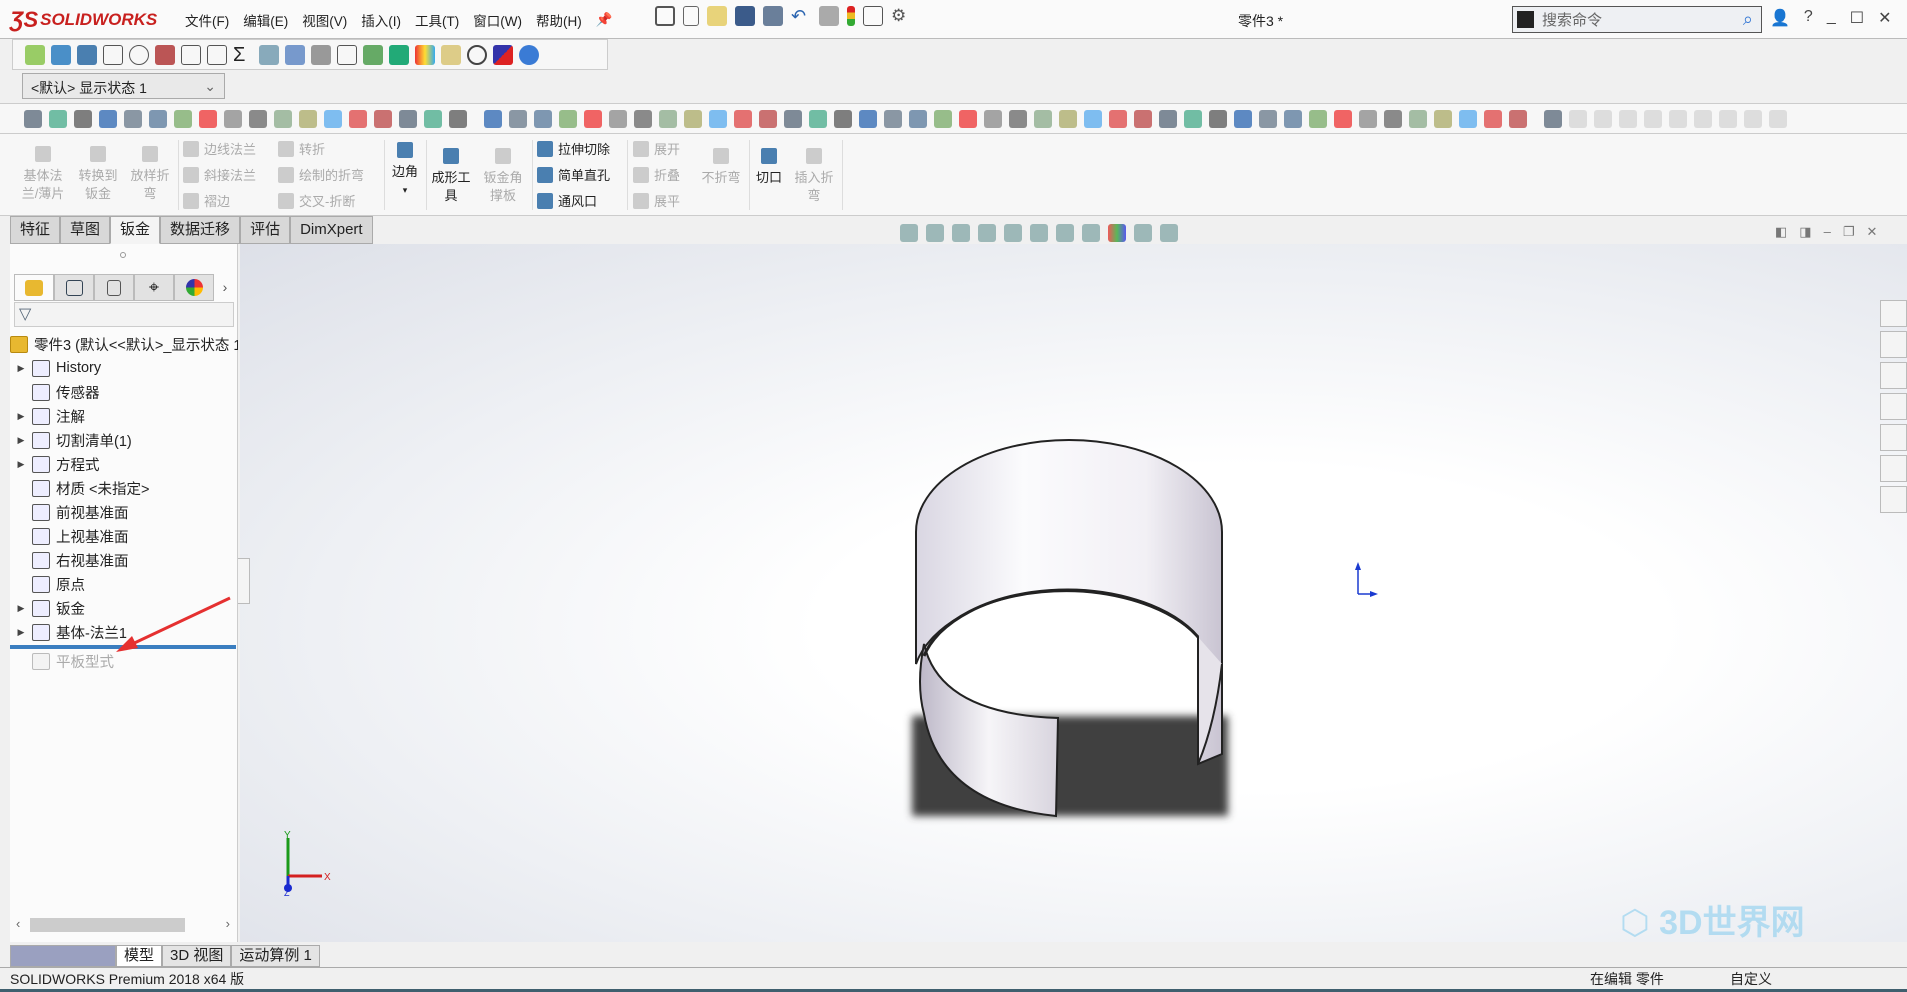 The width and height of the screenshot is (1907, 992). Describe the element at coordinates (21, 632) in the screenshot. I see `expand-arrow-icon: ▶` at that location.